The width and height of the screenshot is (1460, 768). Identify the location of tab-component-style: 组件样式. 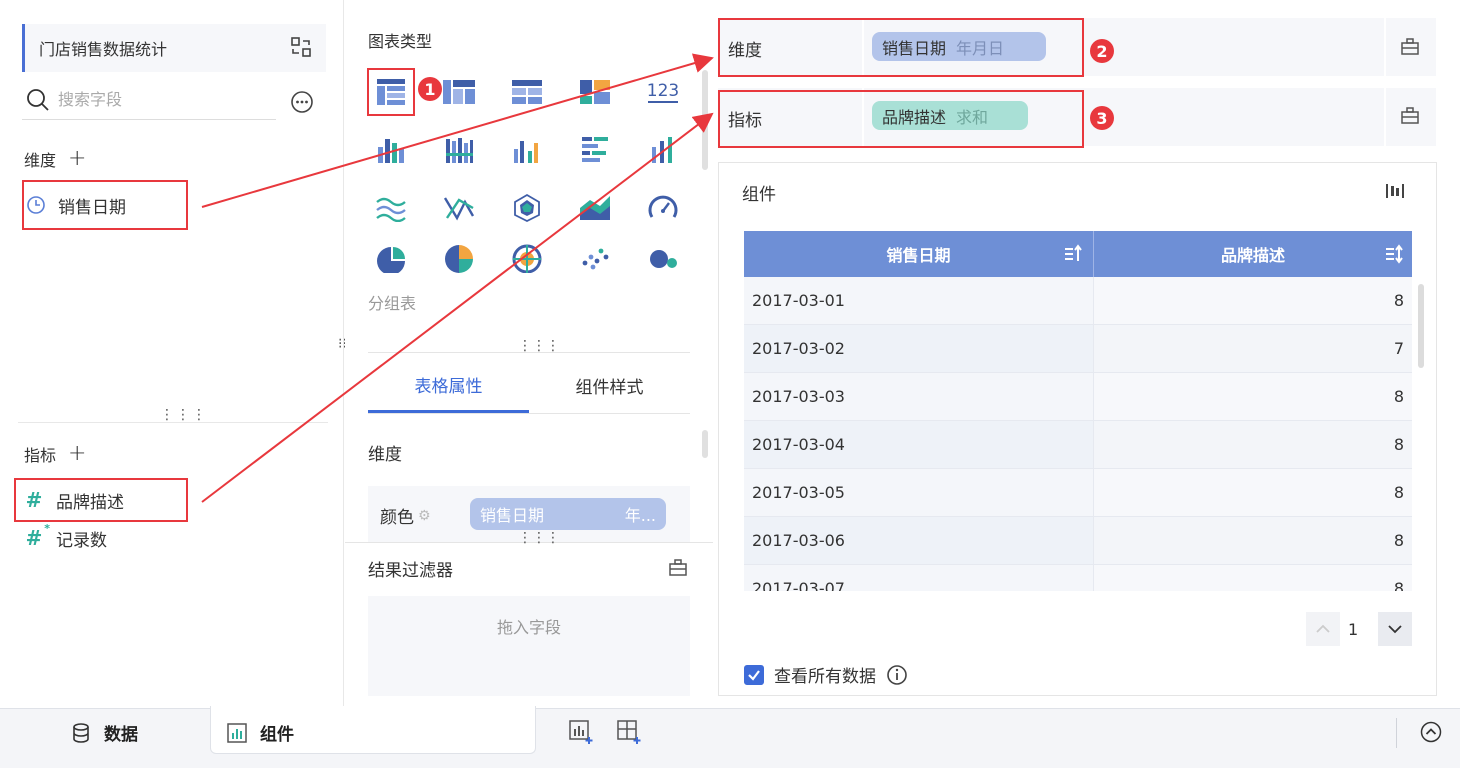
(609, 385).